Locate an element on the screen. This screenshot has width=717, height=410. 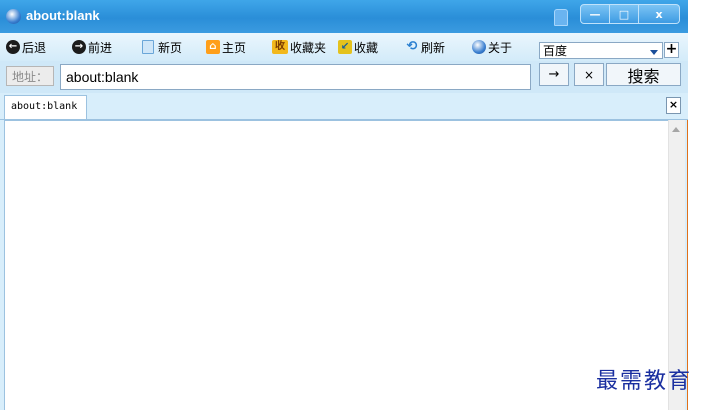
back-label: 后退 is located at coordinates (34, 47).